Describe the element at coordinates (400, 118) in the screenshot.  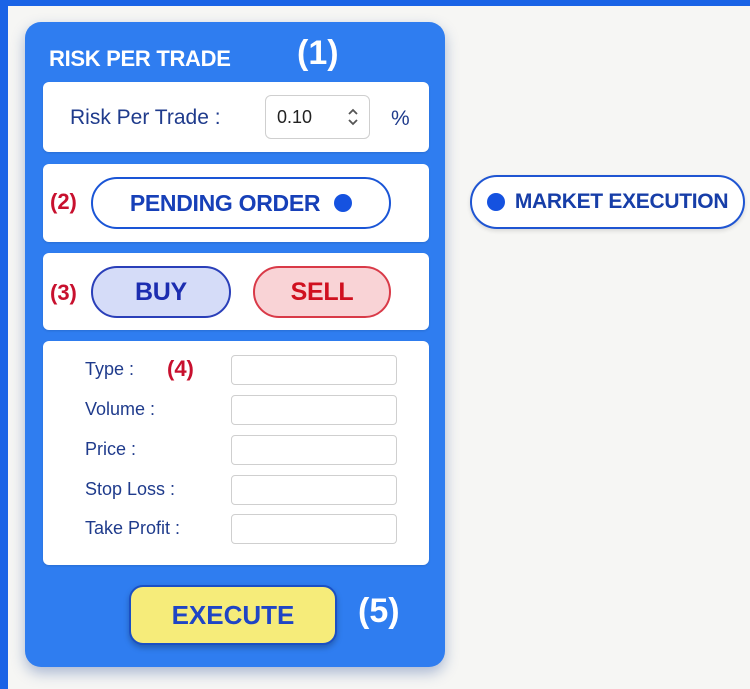
I see `percent-unit: %` at that location.